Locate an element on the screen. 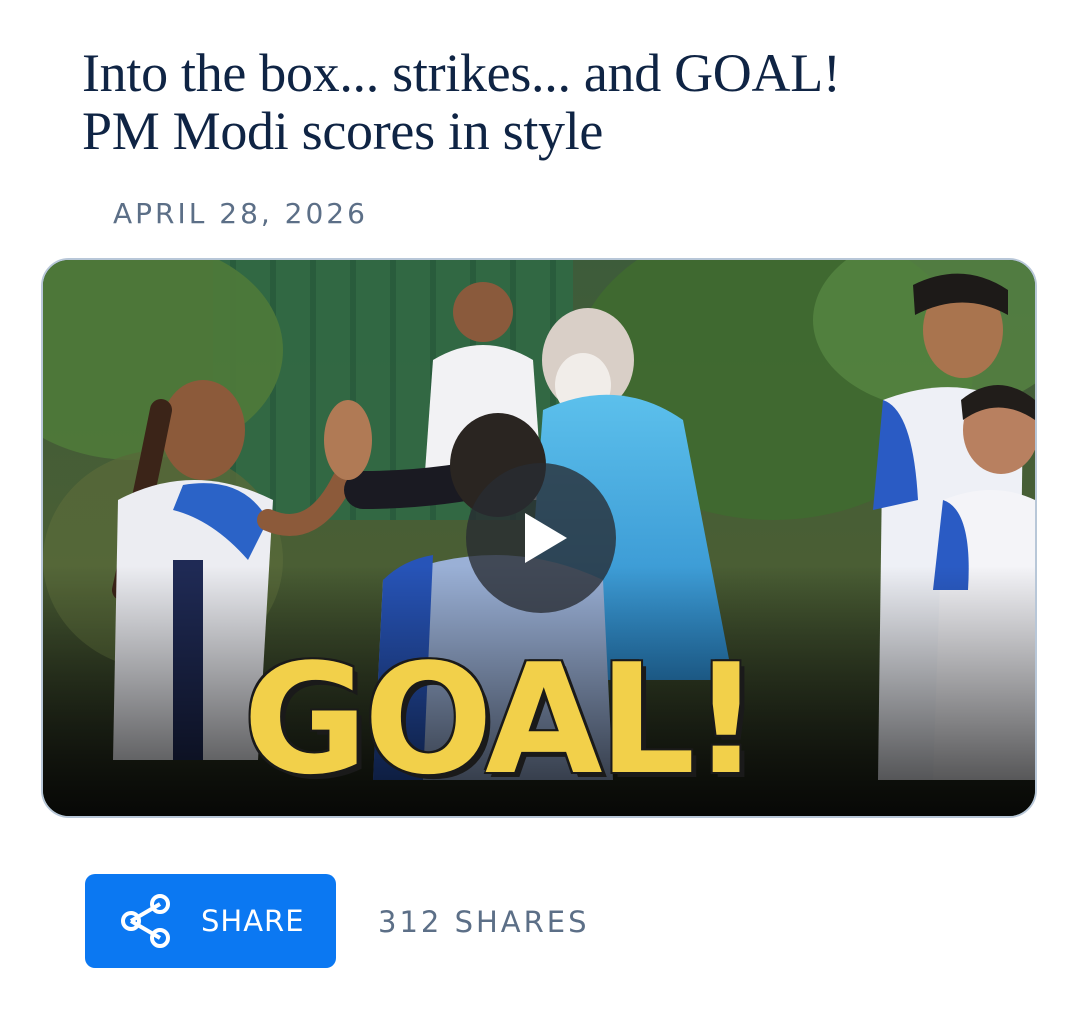  play-icon is located at coordinates (546, 538).